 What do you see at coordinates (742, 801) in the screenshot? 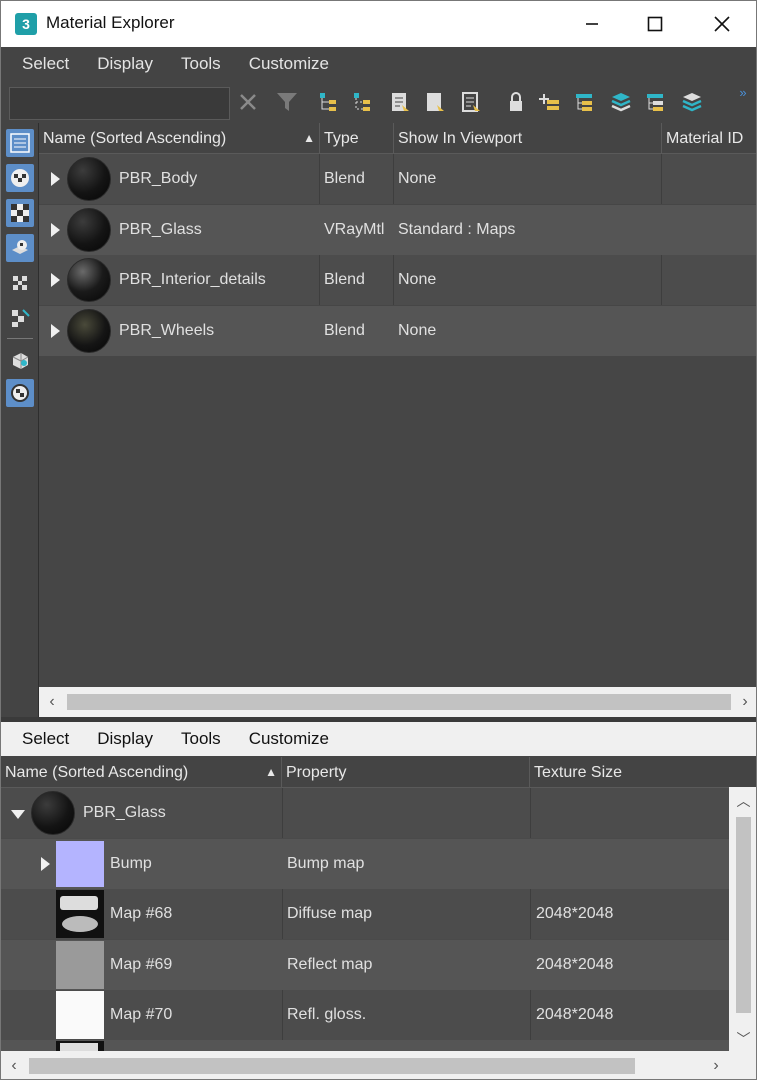
I see `scroll-up-icon: ︿` at bounding box center [742, 801].